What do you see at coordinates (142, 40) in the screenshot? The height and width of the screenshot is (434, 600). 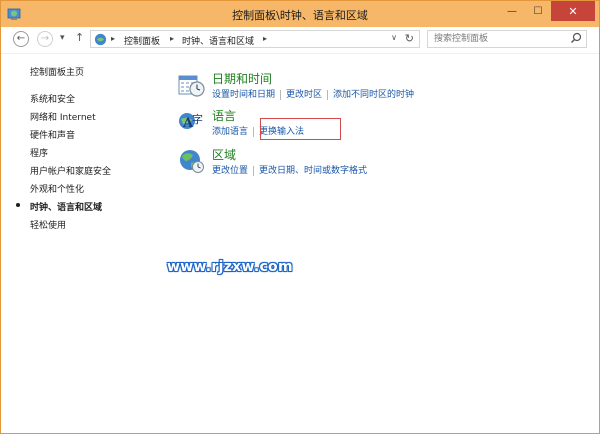 I see `breadcrumb-control-panel: 控制面板` at bounding box center [142, 40].